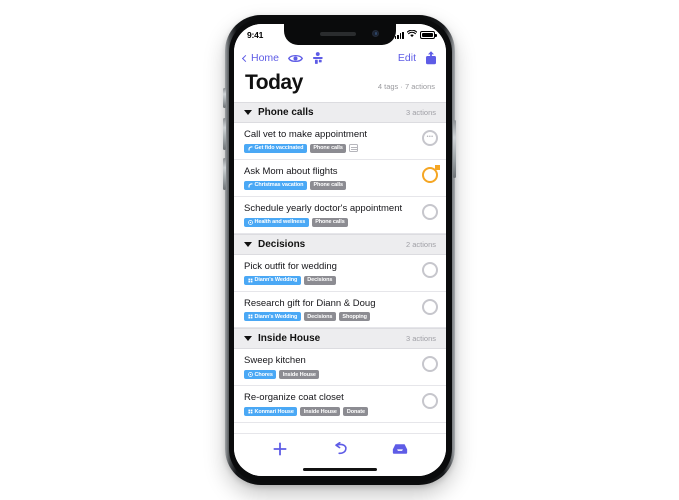 This screenshot has height=500, width=679. Describe the element at coordinates (255, 35) in the screenshot. I see `status-time: 9:41` at that location.